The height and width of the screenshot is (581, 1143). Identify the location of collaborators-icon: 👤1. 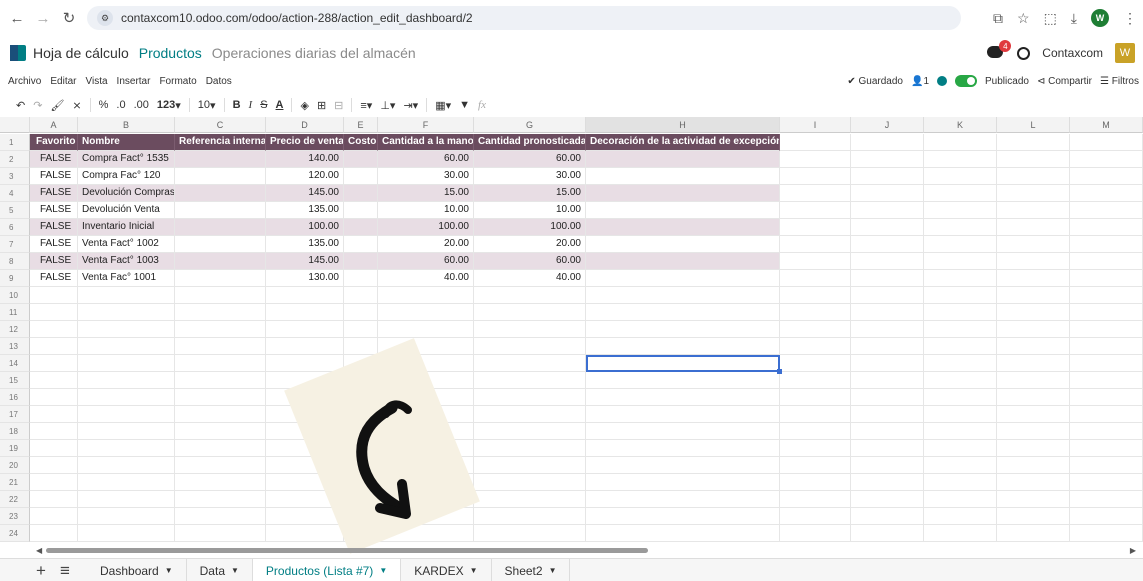
(920, 81).